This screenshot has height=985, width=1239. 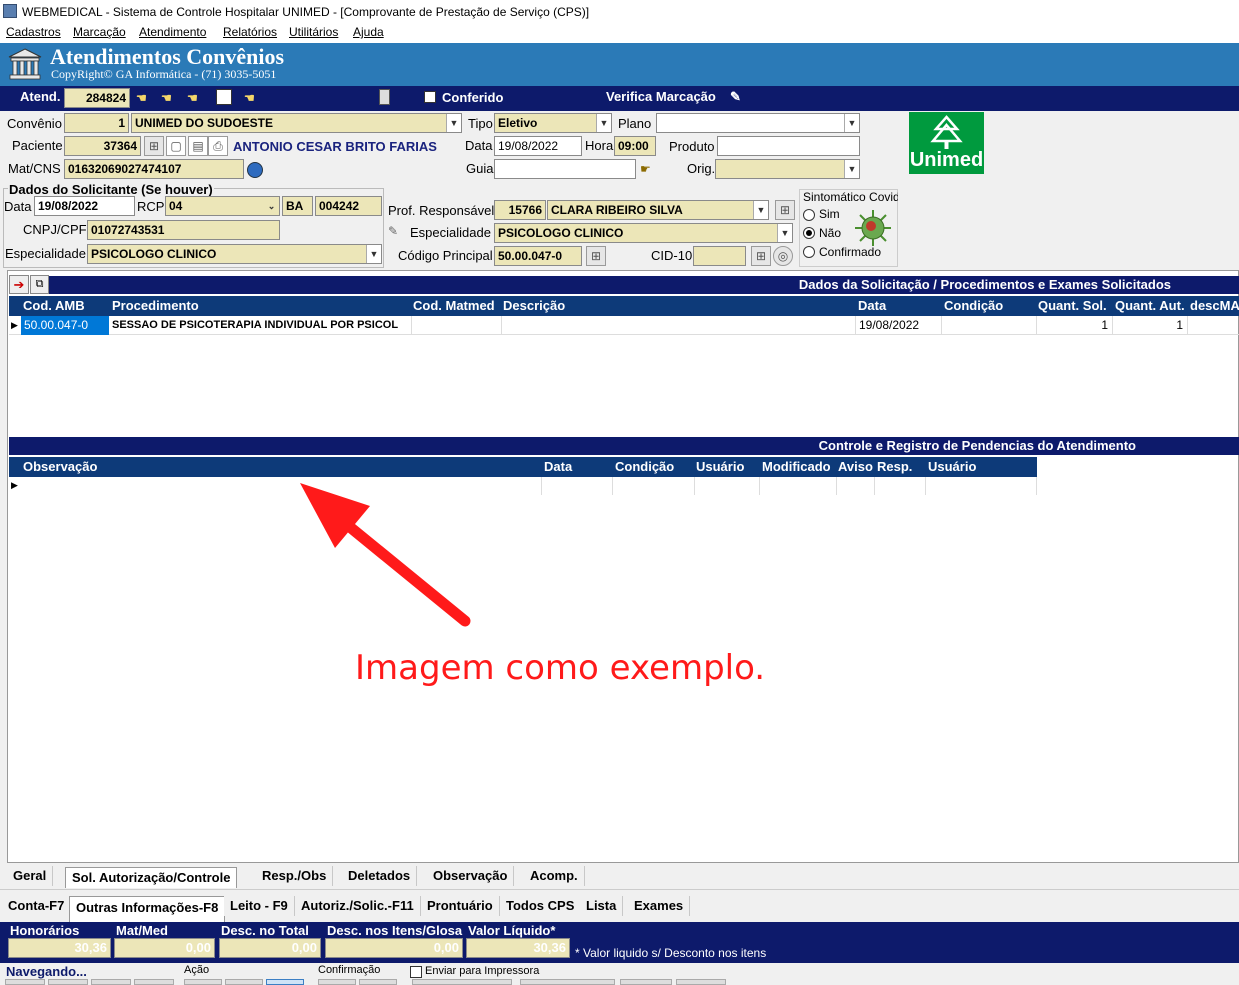 What do you see at coordinates (659, 906) in the screenshot?
I see `tab-exames: Exames` at bounding box center [659, 906].